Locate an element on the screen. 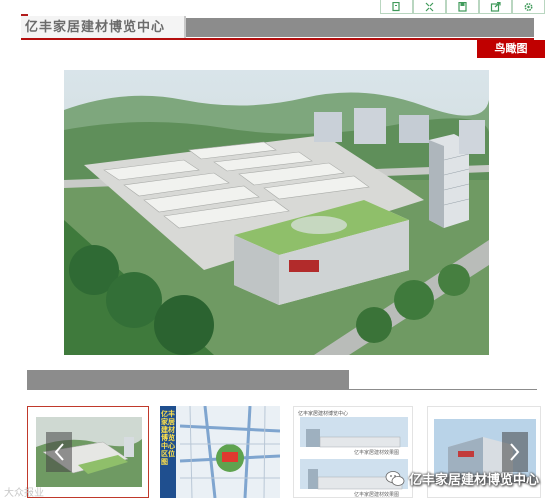 This screenshot has height=504, width=555. settings-button is located at coordinates (528, 7).